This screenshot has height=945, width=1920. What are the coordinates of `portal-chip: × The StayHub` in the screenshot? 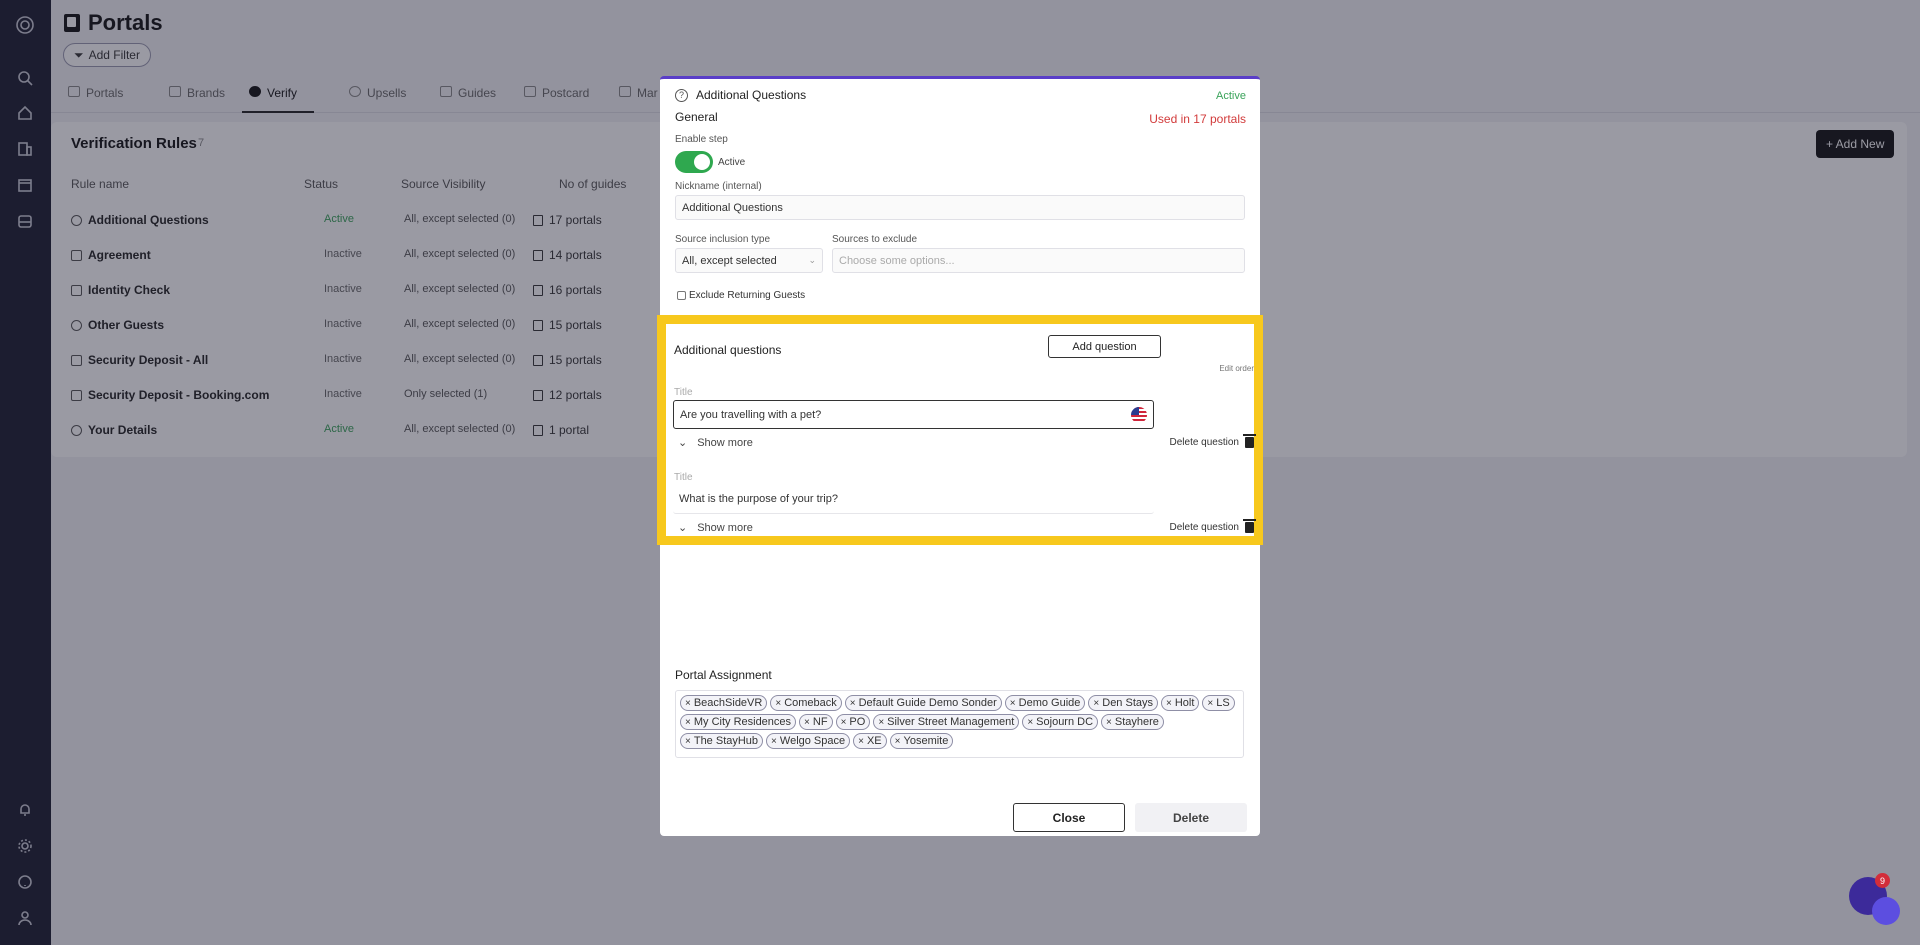 It's located at (722, 741).